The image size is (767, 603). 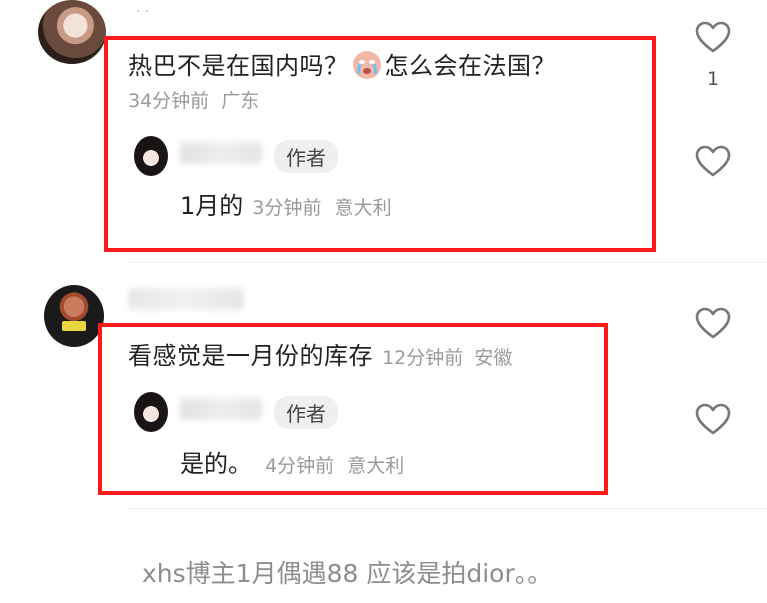 What do you see at coordinates (250, 356) in the screenshot?
I see `comment-text: 看感觉是一月份的库存` at bounding box center [250, 356].